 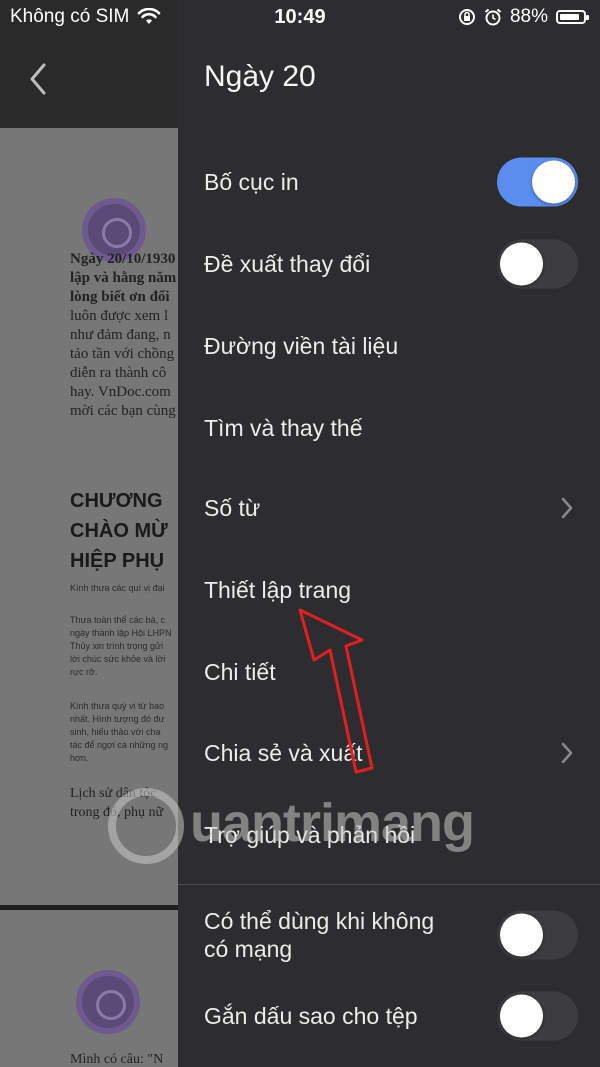 I want to click on print-layout-toggle, so click(x=537, y=182).